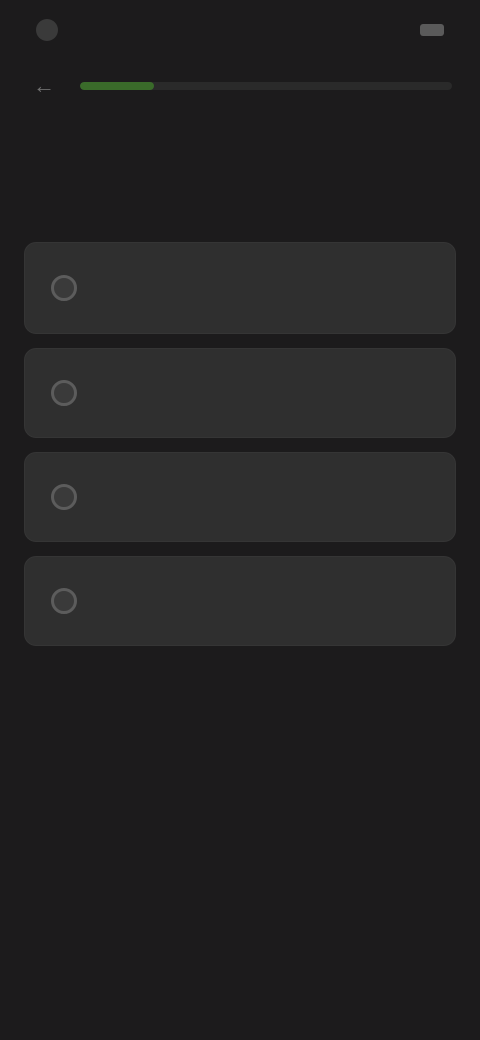 This screenshot has height=1040, width=480. What do you see at coordinates (117, 86) in the screenshot?
I see `progress-fill` at bounding box center [117, 86].